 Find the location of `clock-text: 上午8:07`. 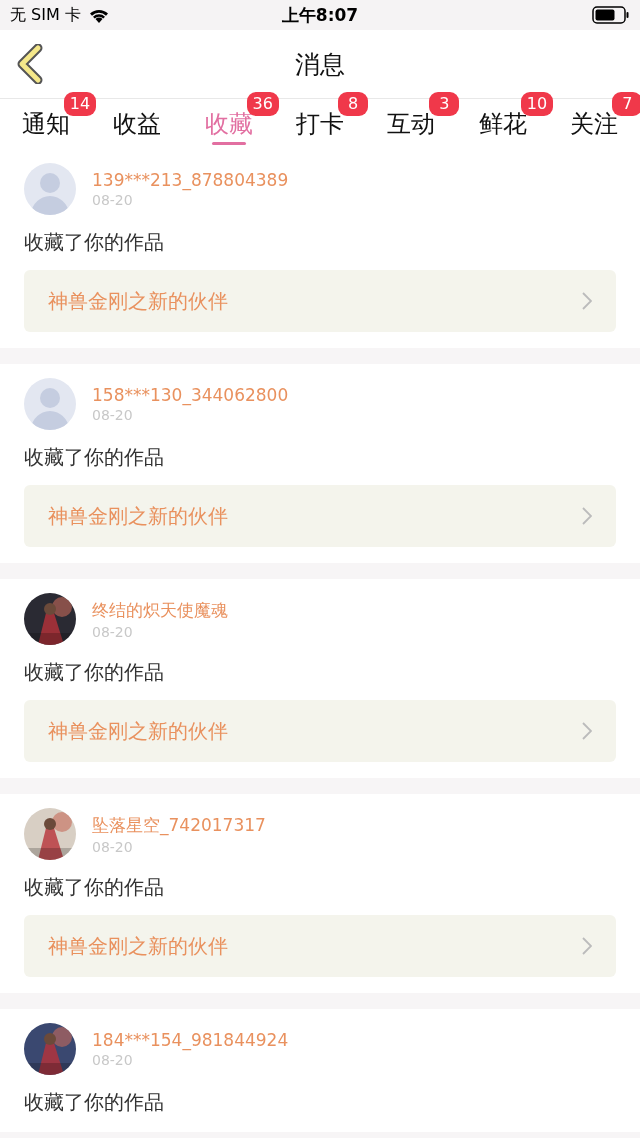

clock-text: 上午8:07 is located at coordinates (320, 15).